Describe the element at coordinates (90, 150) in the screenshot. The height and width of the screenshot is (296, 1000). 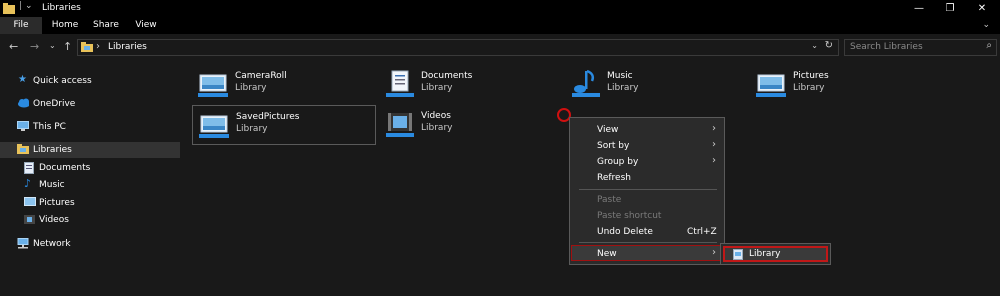
I see `sidebar-item-libraries: Libraries` at that location.